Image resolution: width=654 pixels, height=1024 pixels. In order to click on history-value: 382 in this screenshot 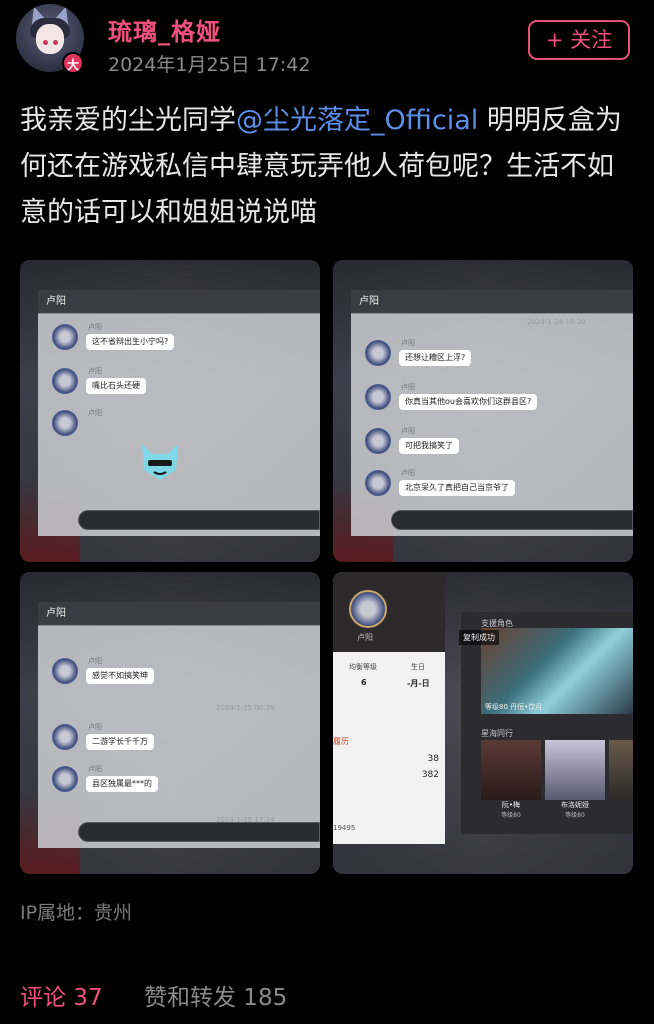, I will do `click(430, 775)`.